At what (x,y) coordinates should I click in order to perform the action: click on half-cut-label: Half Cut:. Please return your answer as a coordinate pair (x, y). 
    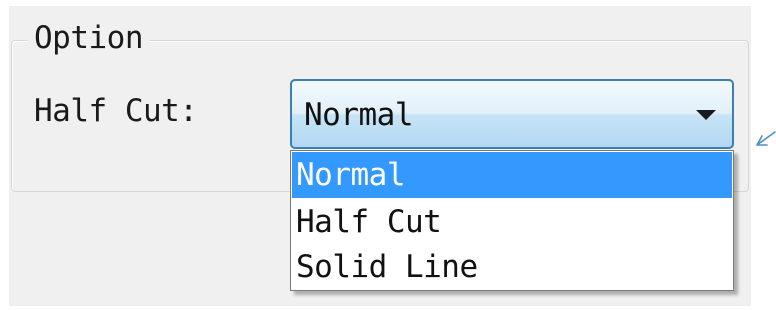
    Looking at the image, I should click on (116, 111).